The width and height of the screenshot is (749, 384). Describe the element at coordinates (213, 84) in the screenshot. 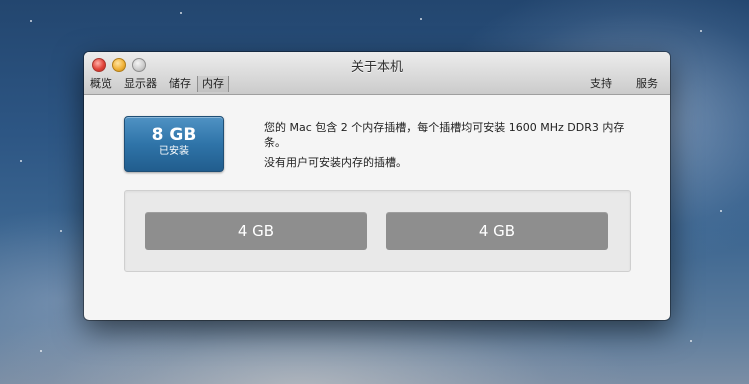

I see `tab-memory: 内存` at that location.